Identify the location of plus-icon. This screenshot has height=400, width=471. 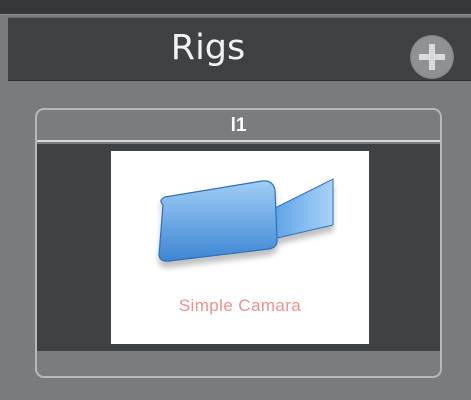
(432, 57).